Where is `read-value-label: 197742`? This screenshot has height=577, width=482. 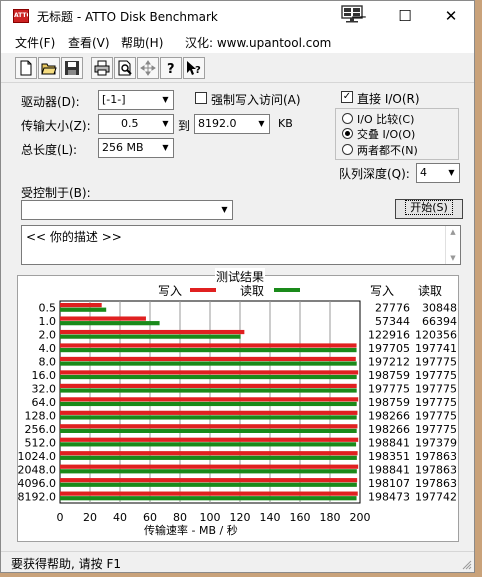
read-value-label: 197742 is located at coordinates (436, 496).